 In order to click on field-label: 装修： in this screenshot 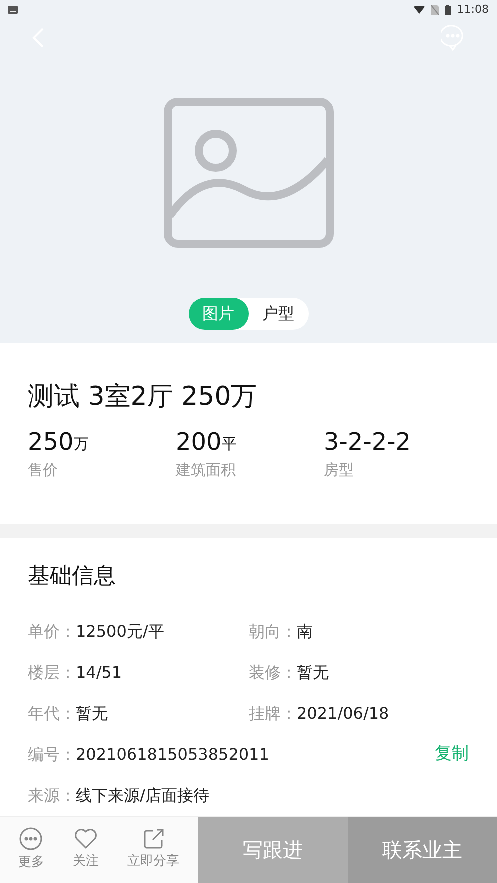, I will do `click(273, 673)`.